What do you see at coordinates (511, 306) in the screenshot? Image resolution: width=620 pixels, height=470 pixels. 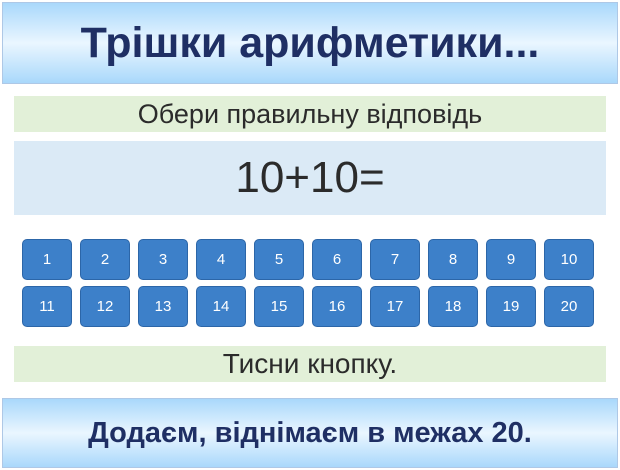 I see `answer-button-19: 19` at bounding box center [511, 306].